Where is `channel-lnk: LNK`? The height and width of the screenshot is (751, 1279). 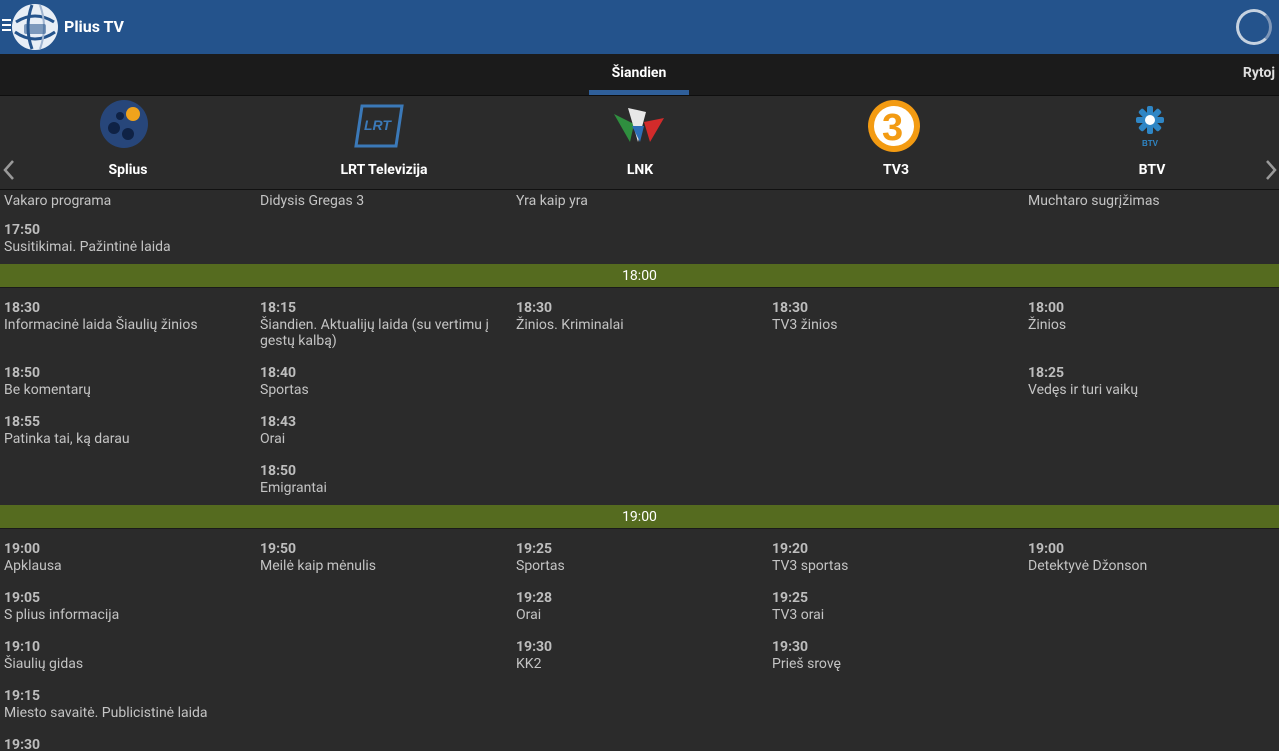
channel-lnk: LNK is located at coordinates (640, 143).